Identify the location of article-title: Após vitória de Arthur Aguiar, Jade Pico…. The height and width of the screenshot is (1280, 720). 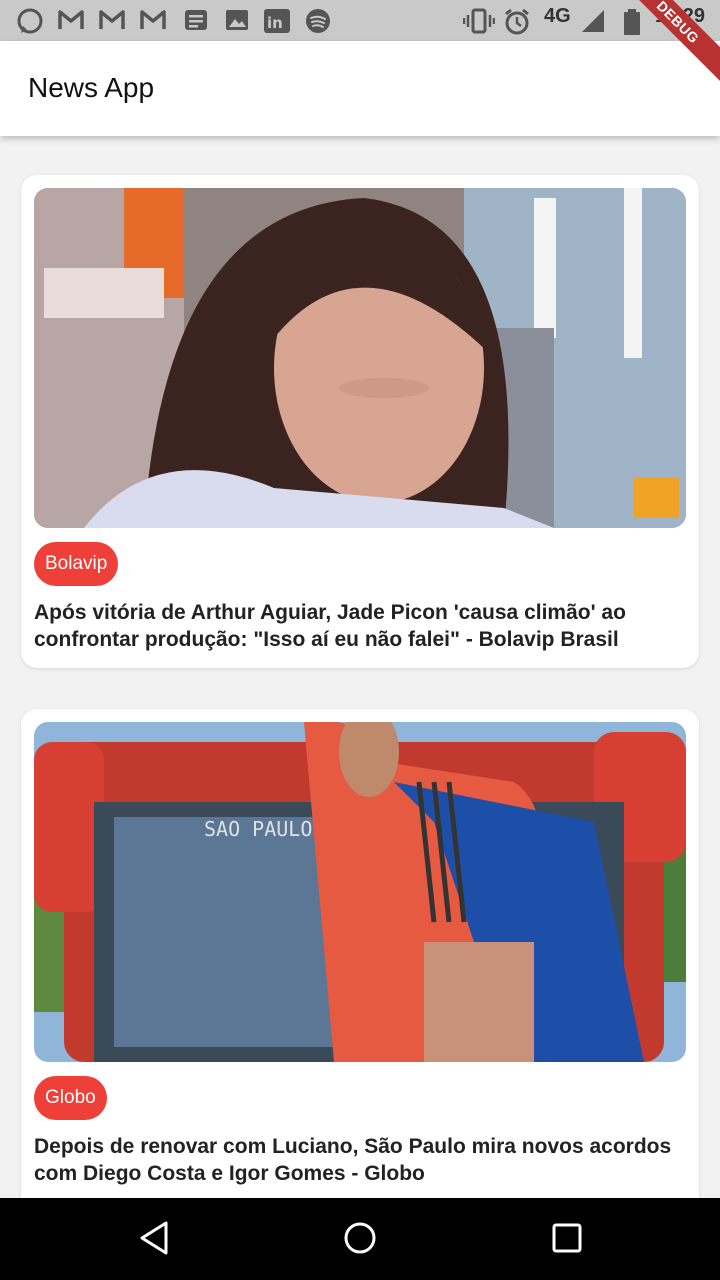
(354, 626).